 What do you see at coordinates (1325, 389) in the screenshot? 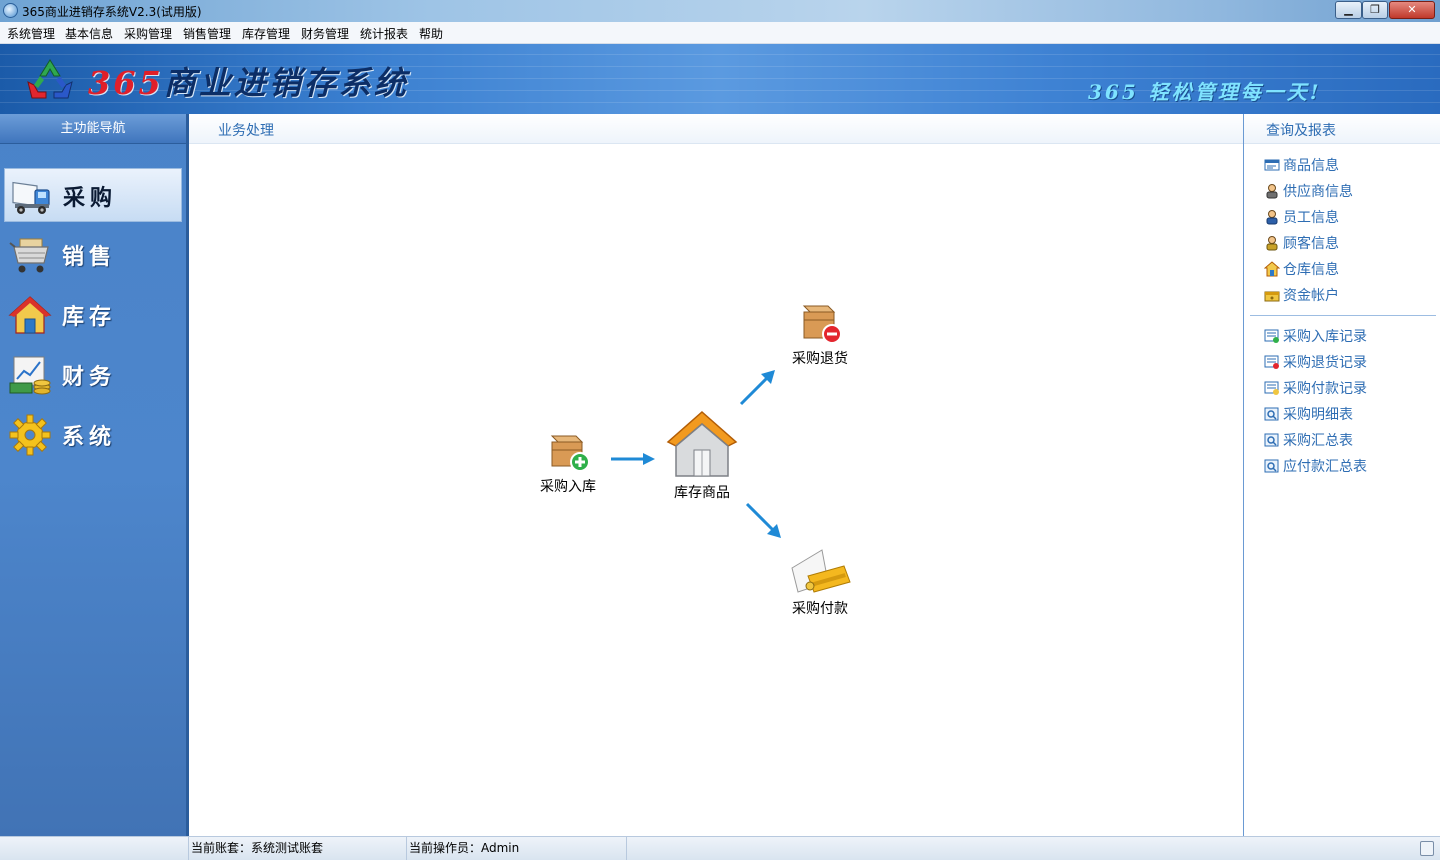
I see `link-label-purchase-payment-records: 采购付款记录` at bounding box center [1325, 389].